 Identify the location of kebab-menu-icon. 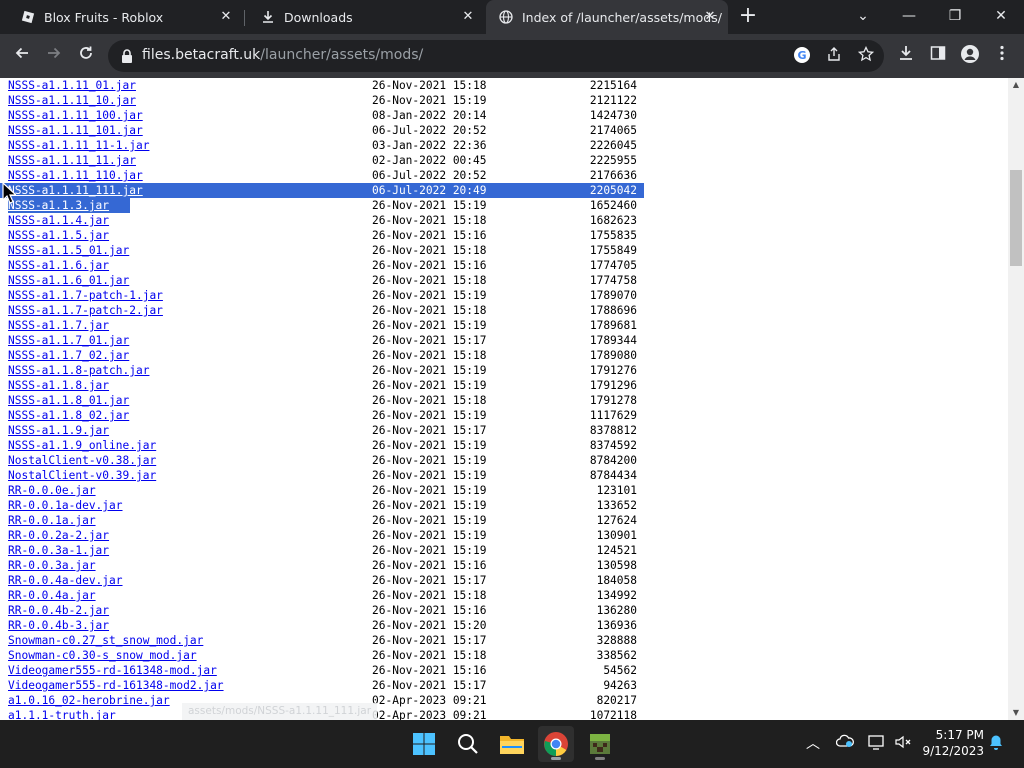
(1002, 56).